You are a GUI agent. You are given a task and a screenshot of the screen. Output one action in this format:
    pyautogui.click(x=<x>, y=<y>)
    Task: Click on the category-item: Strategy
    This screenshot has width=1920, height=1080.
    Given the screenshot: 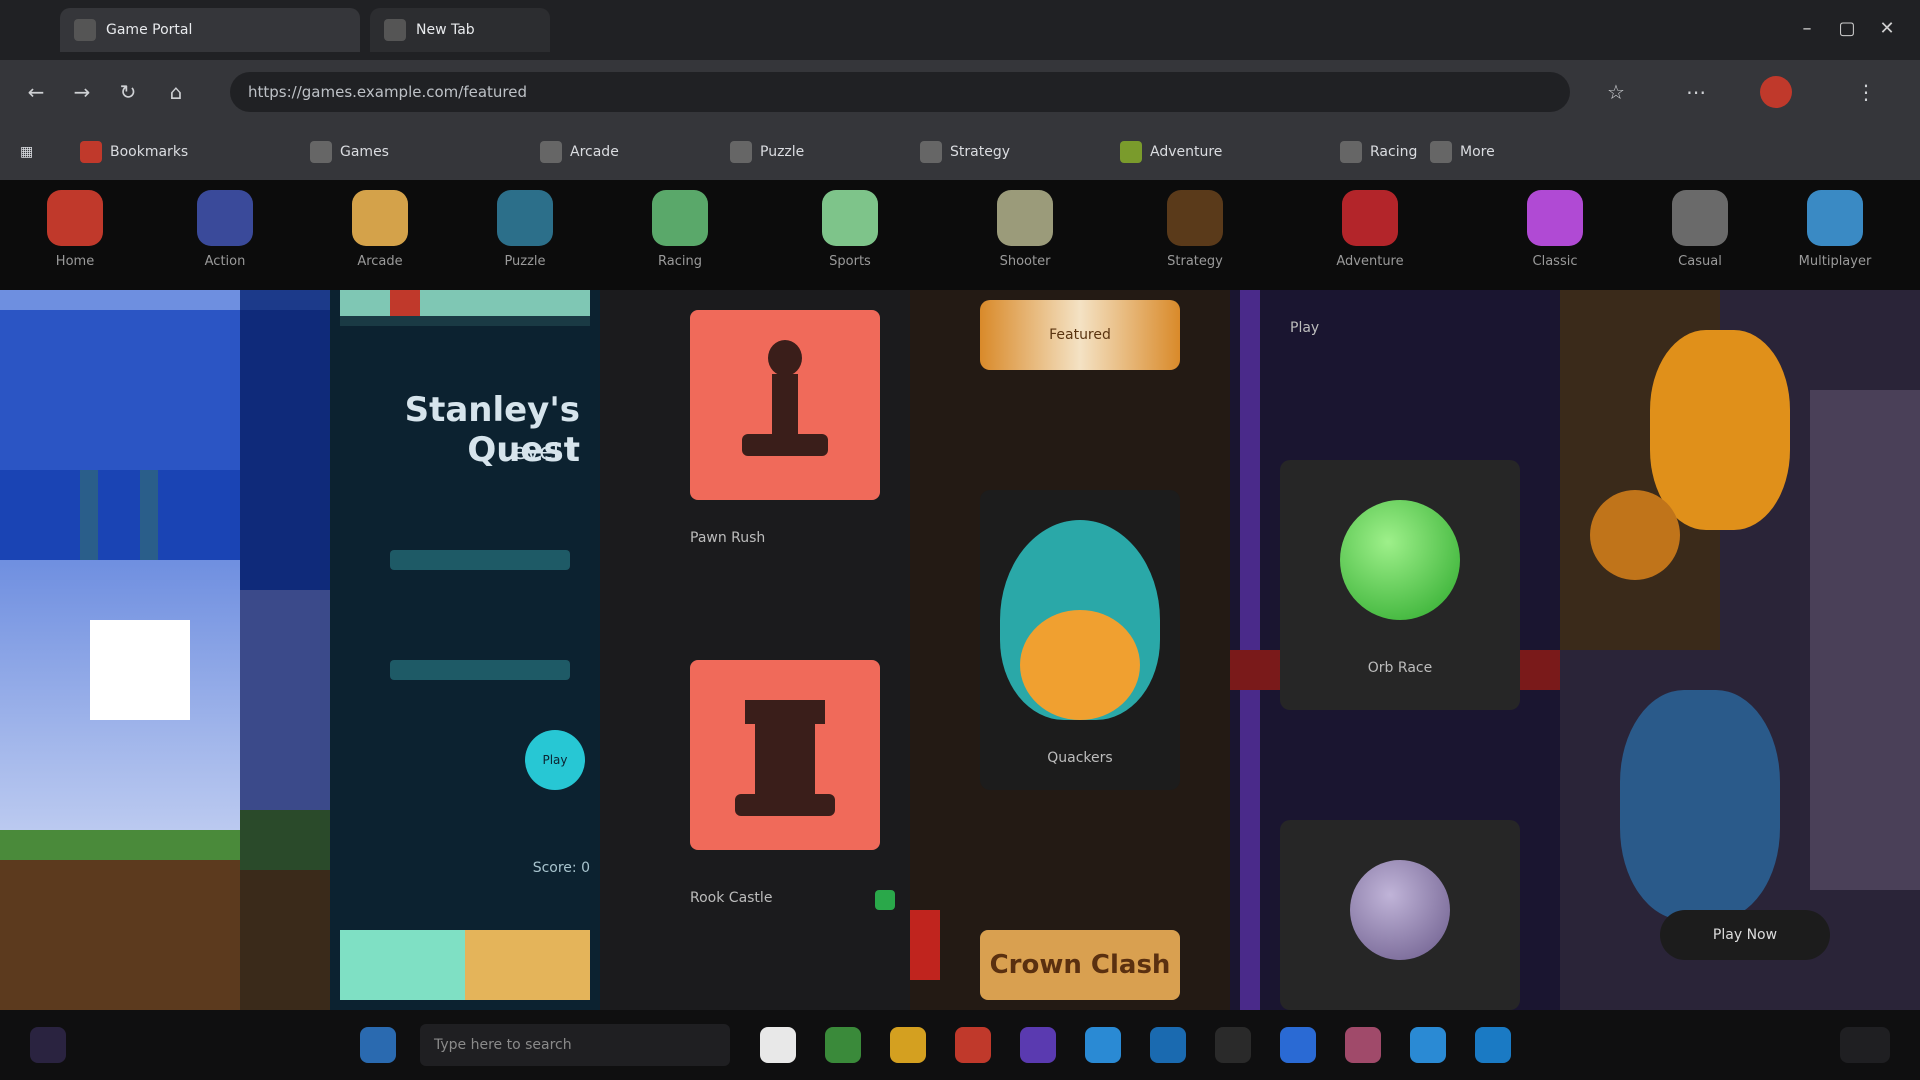 What is the action you would take?
    pyautogui.click(x=1195, y=229)
    